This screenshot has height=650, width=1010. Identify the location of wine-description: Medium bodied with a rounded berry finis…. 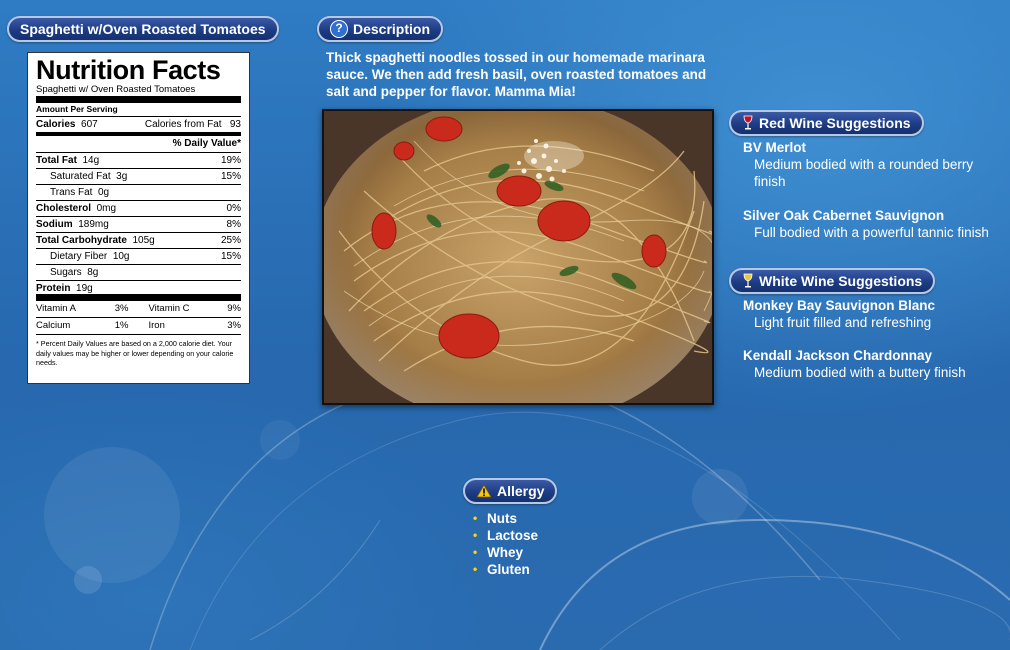
(864, 173).